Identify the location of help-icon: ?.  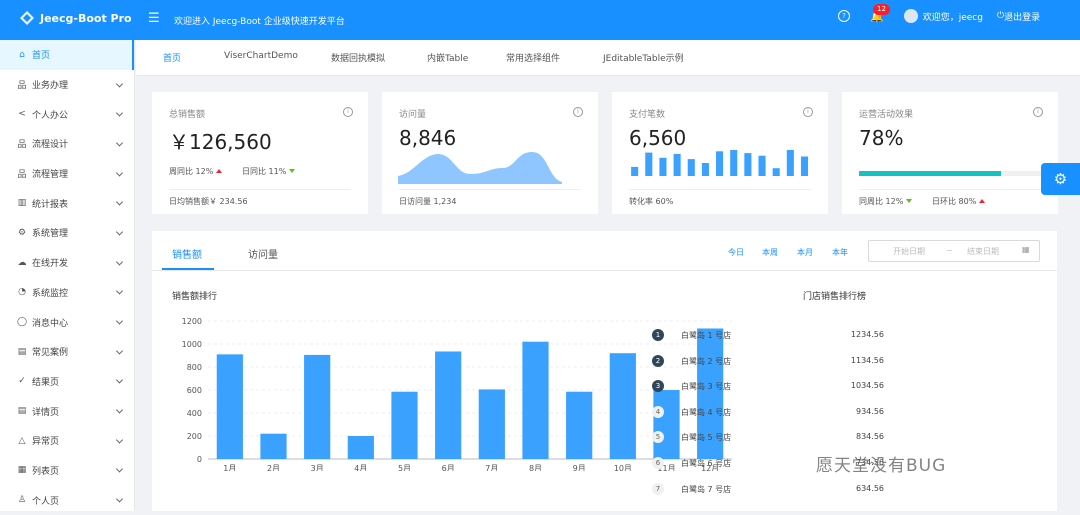
(844, 16).